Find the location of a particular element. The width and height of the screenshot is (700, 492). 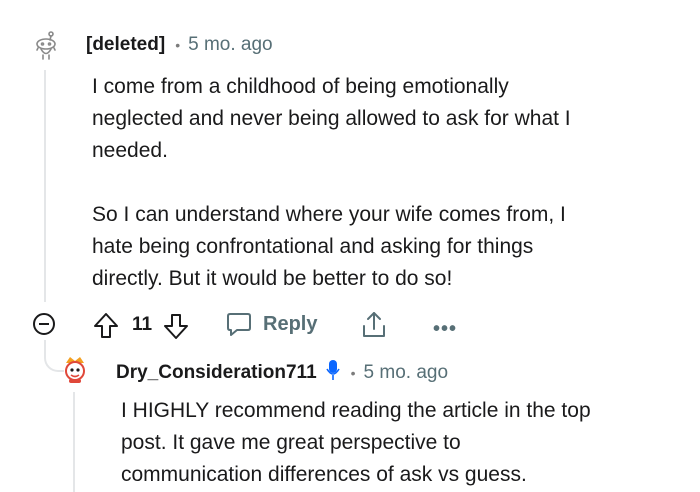

speech-bubble-icon is located at coordinates (239, 324).